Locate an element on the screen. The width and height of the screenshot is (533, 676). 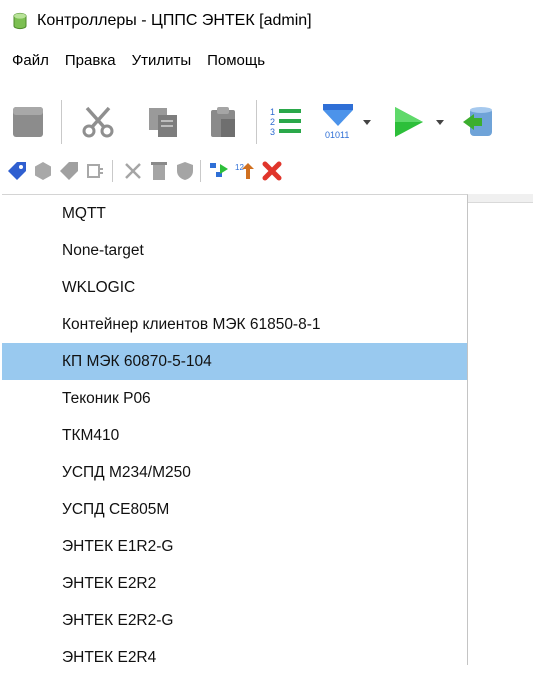
svg-text: 3 is located at coordinates (272, 132).